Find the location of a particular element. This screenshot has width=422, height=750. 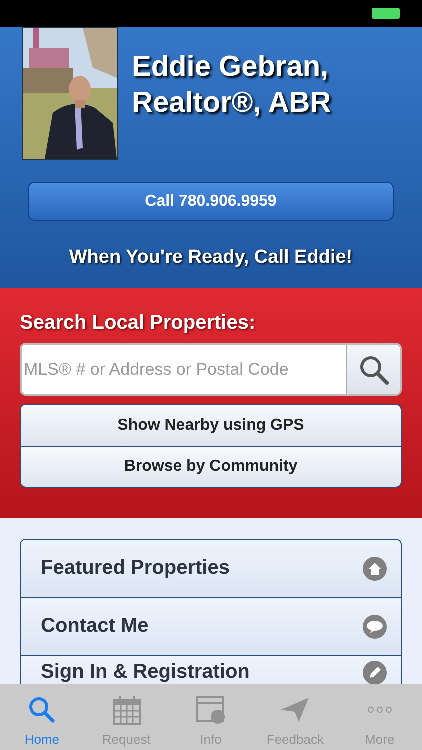

search-title: Search Local Properties: is located at coordinates (138, 323).